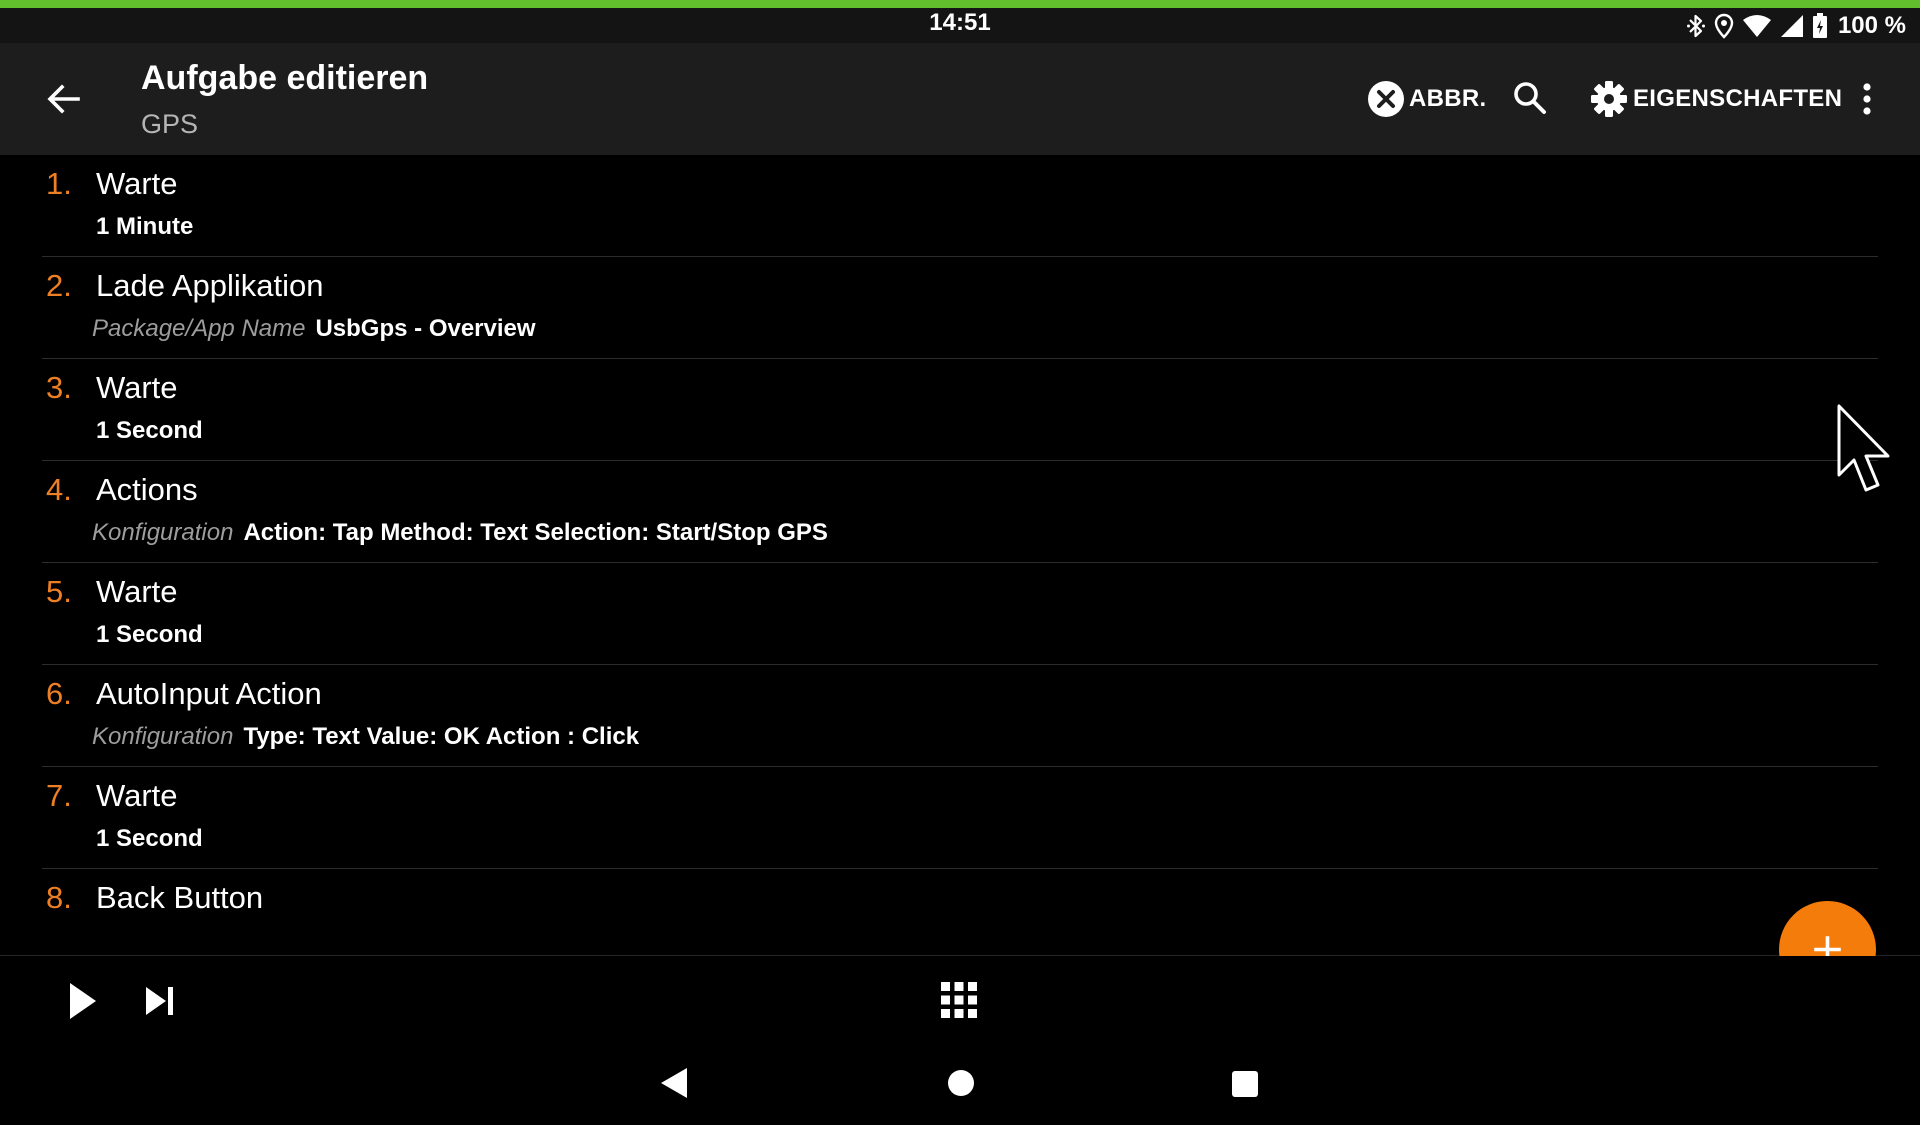 The height and width of the screenshot is (1125, 1920). I want to click on step-forward-button, so click(160, 1001).